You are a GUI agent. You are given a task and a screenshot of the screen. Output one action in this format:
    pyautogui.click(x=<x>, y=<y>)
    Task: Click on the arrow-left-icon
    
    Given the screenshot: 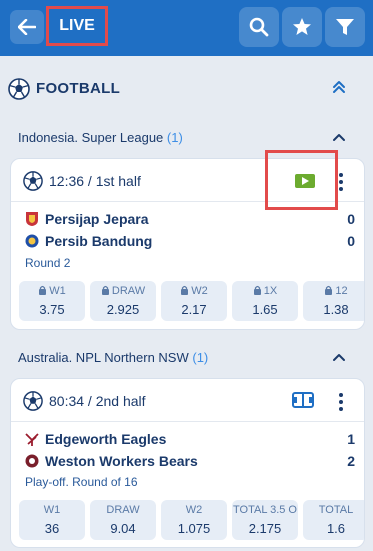 What is the action you would take?
    pyautogui.click(x=27, y=27)
    